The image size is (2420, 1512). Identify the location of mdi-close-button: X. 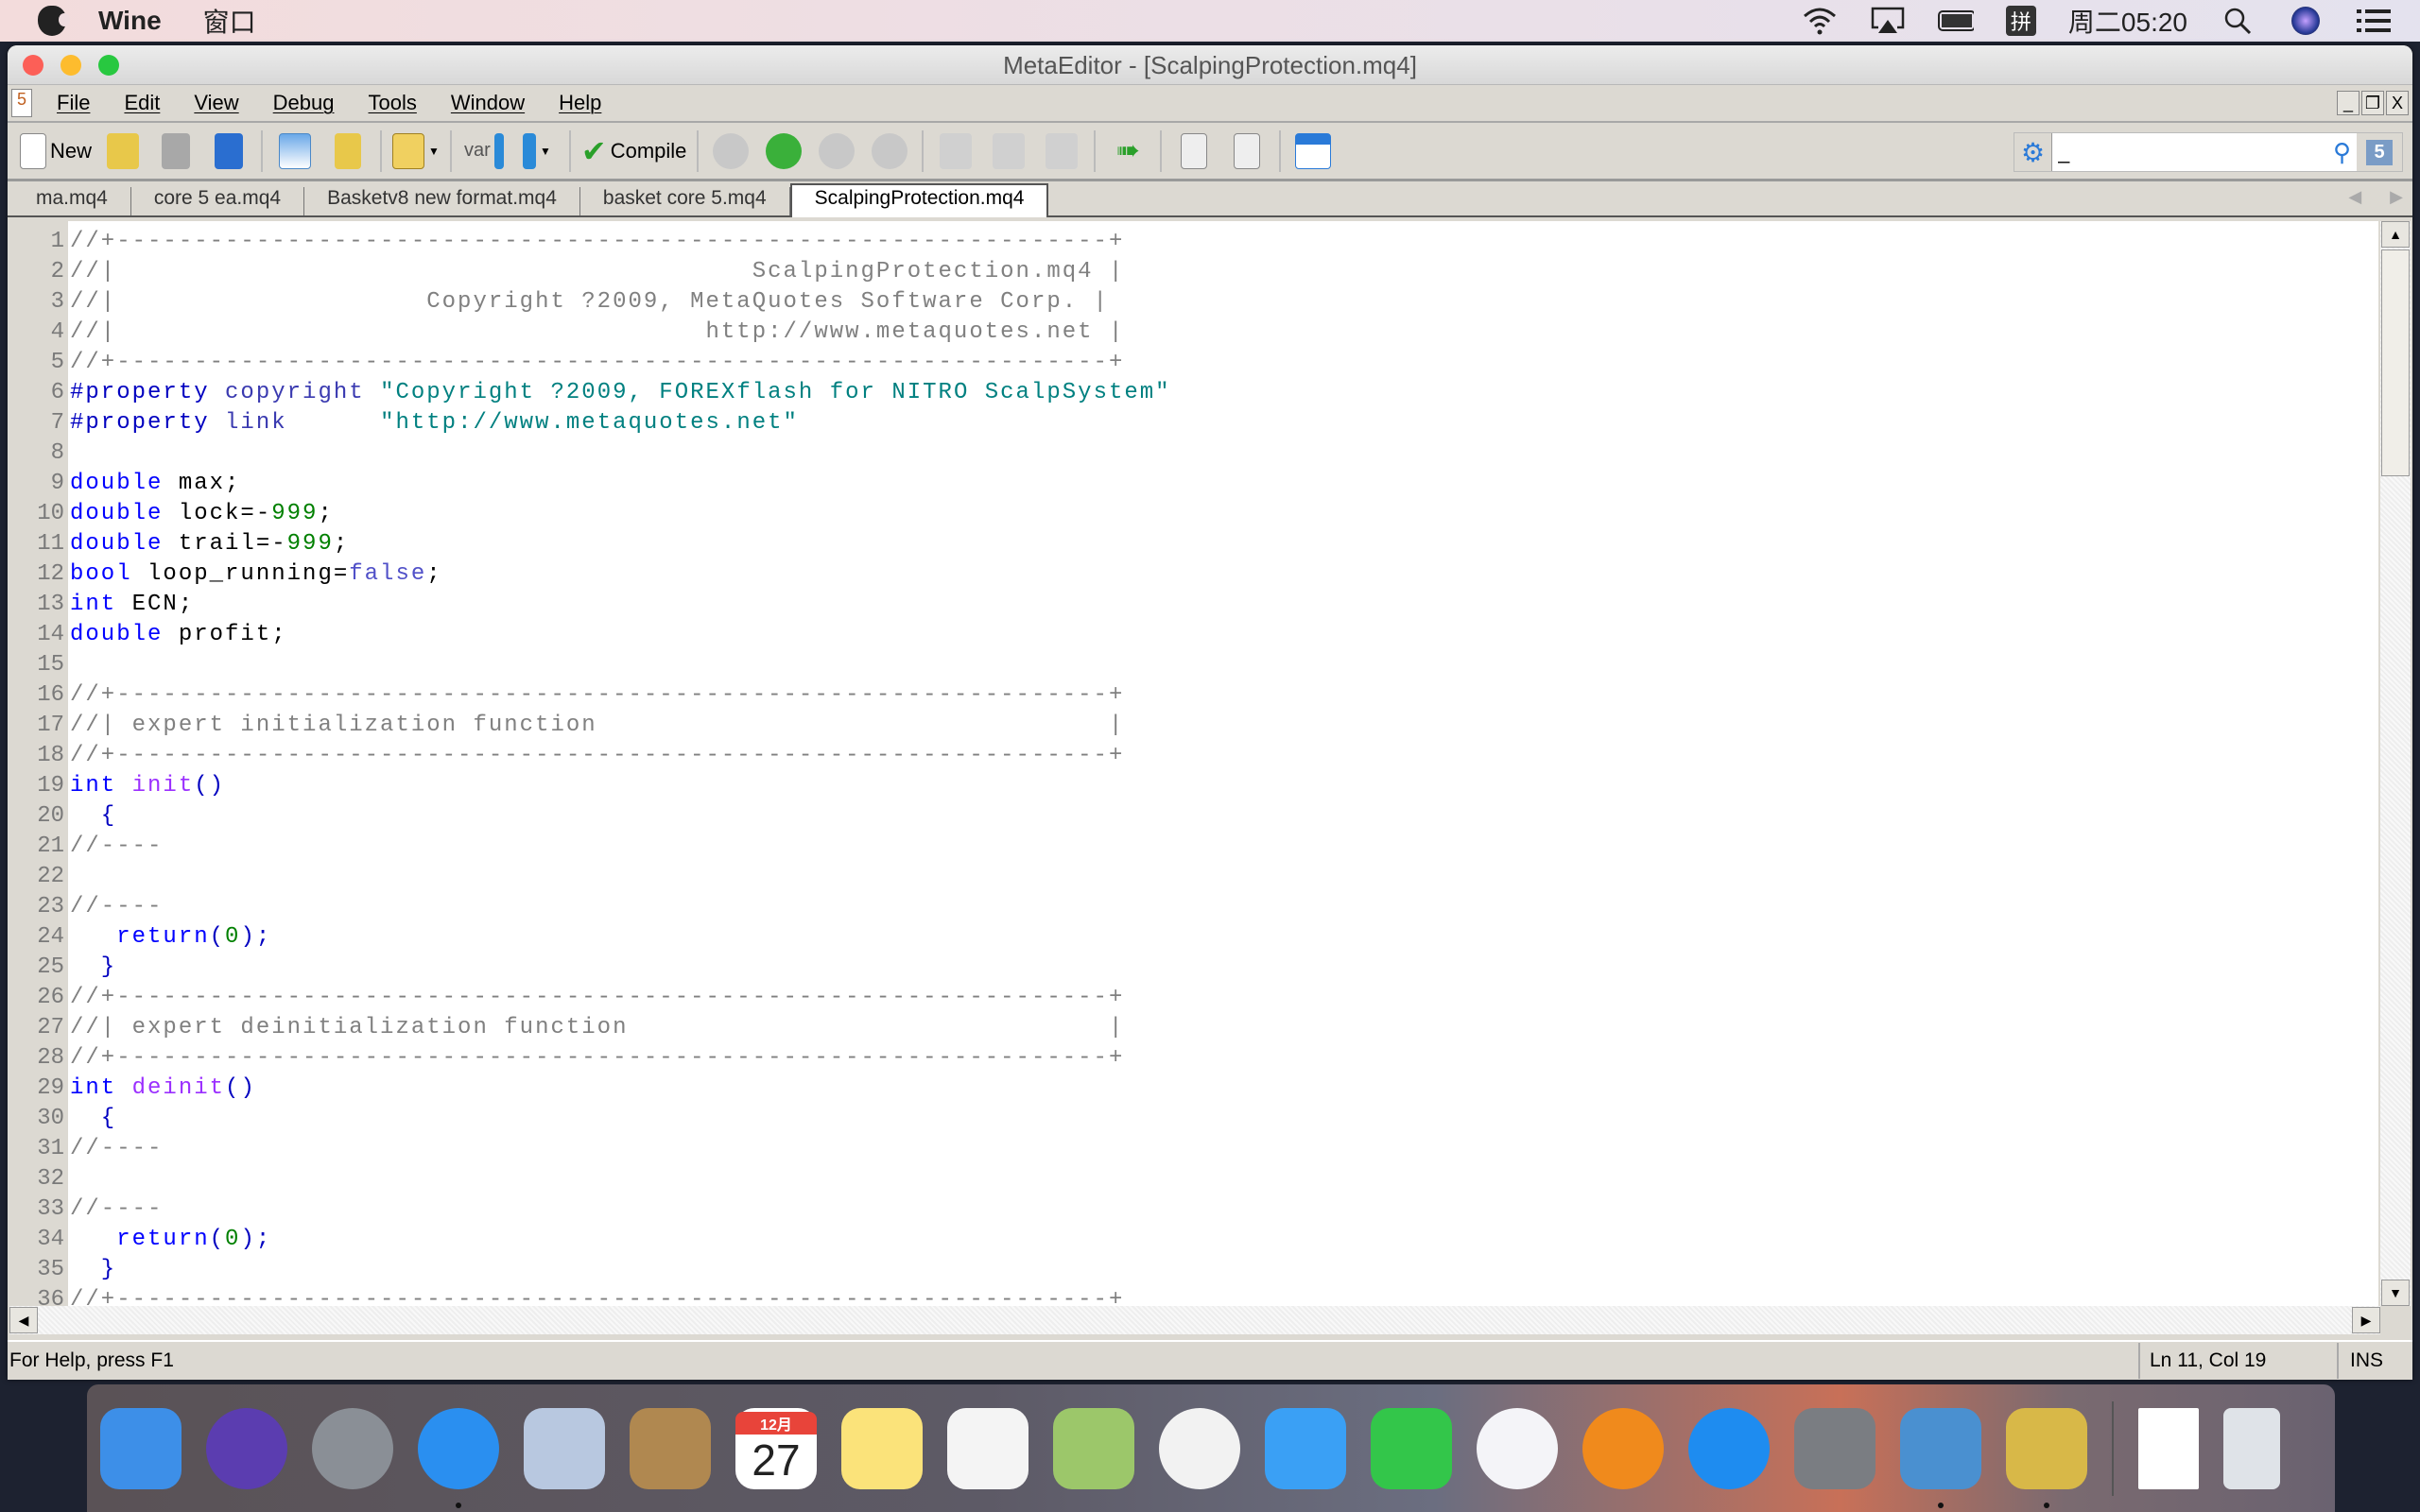
(2397, 103).